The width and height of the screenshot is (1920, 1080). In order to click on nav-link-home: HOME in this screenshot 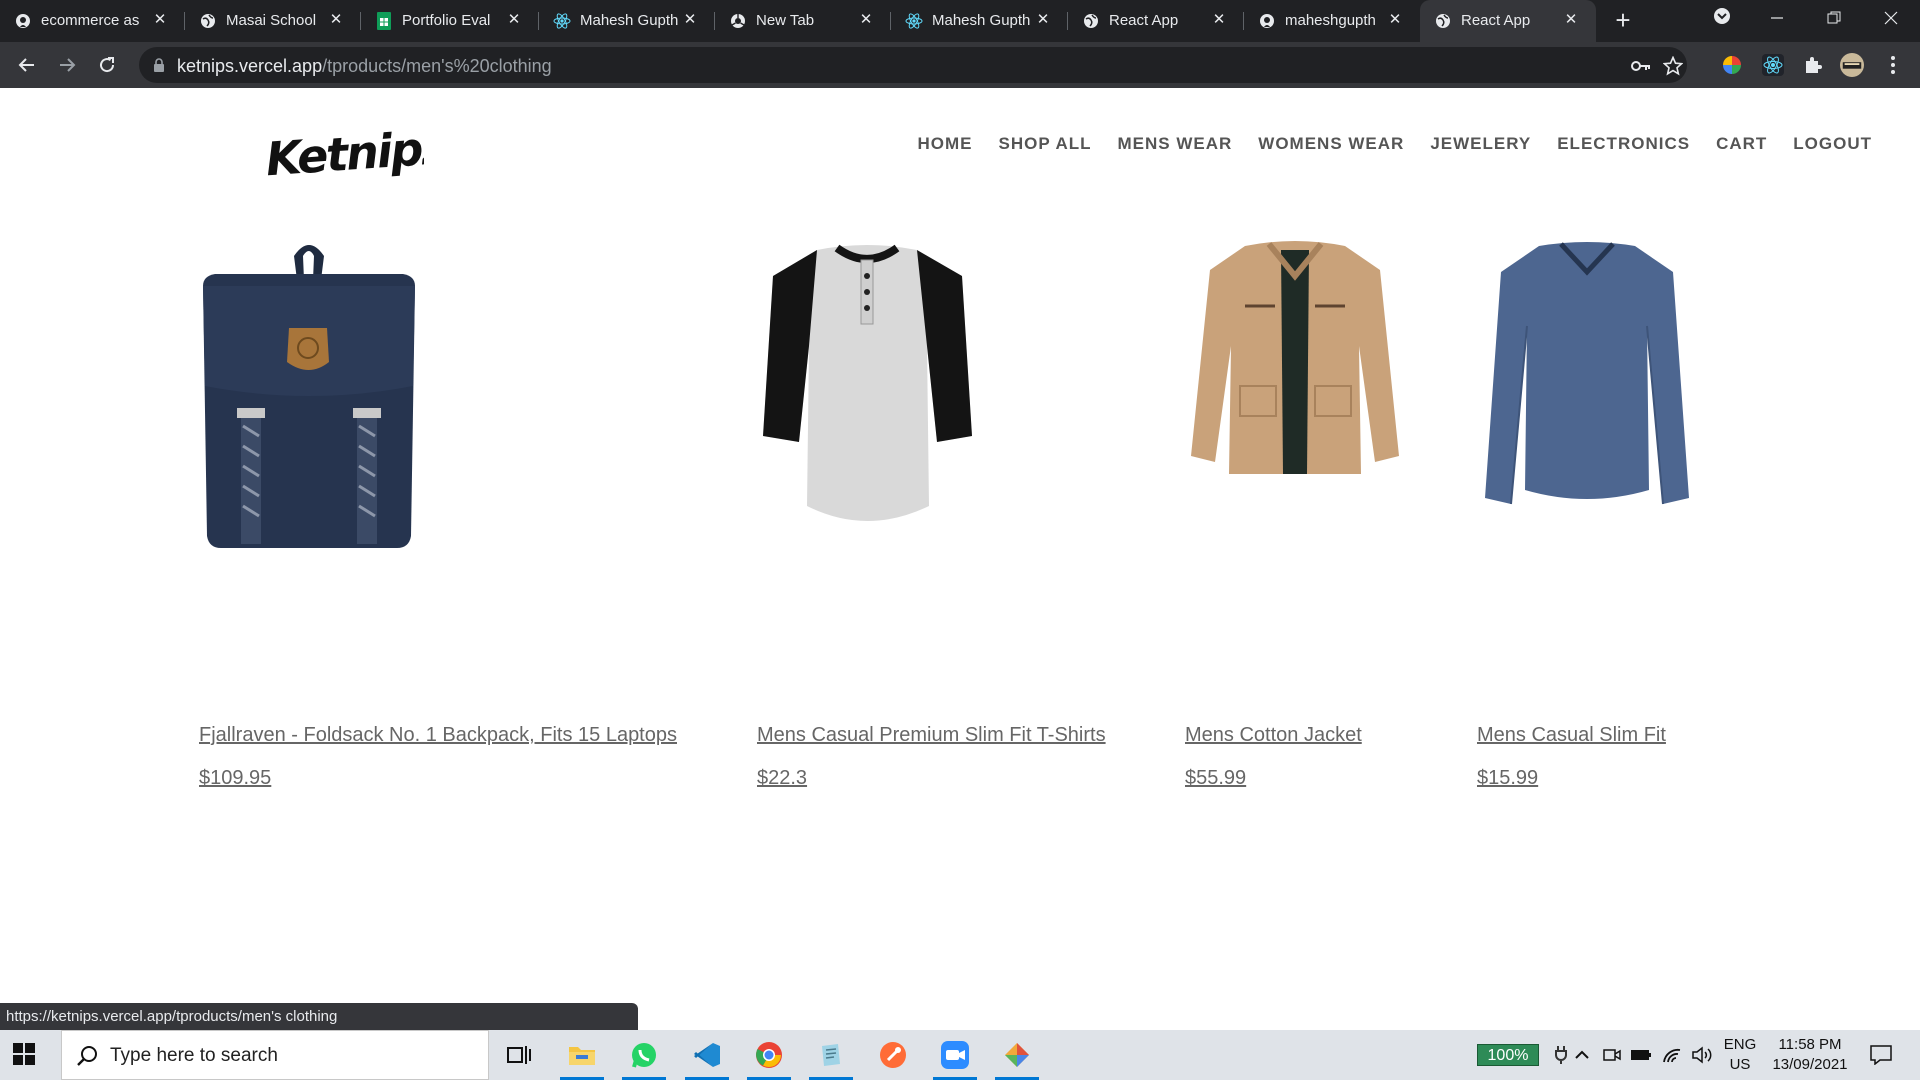, I will do `click(944, 144)`.